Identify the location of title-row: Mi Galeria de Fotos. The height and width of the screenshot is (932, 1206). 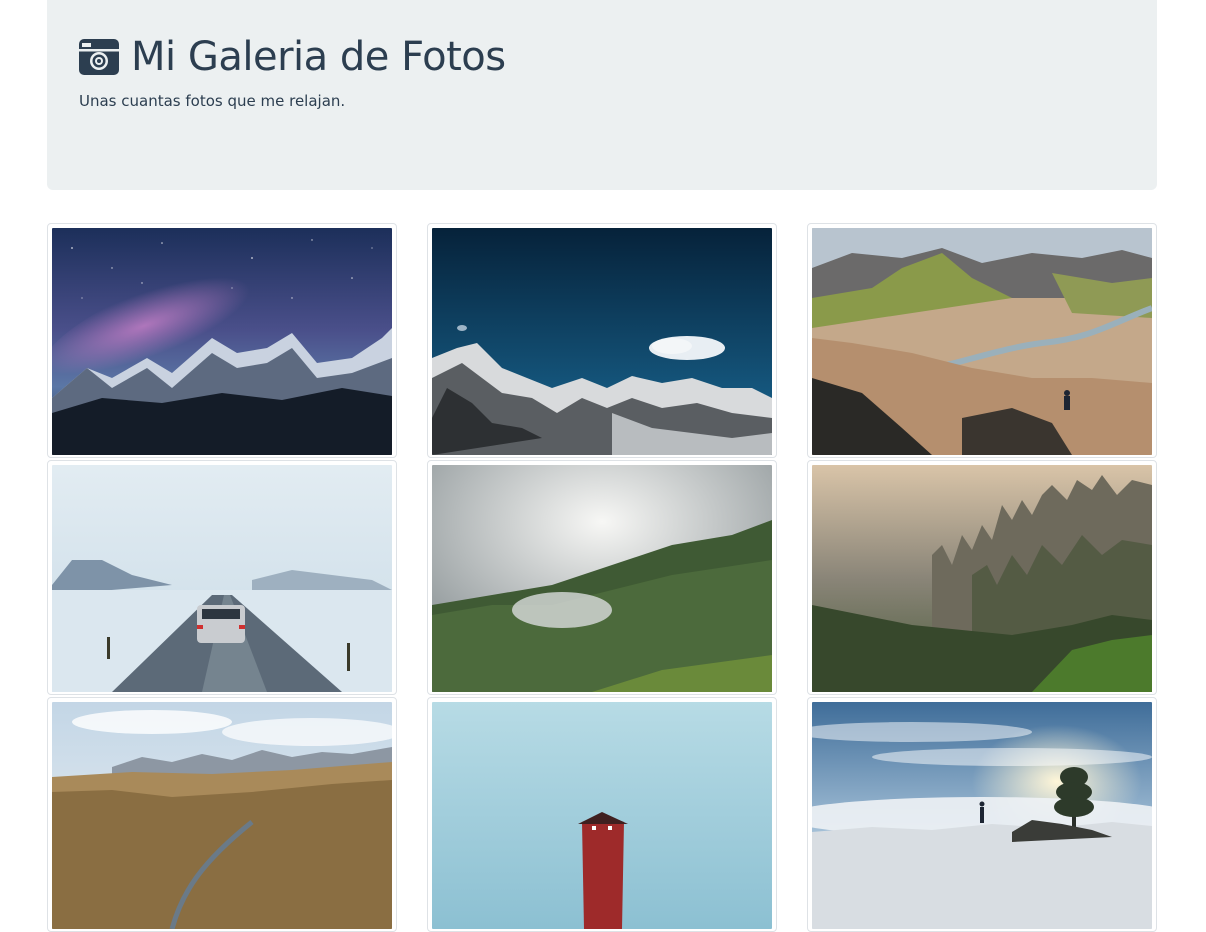
(602, 57).